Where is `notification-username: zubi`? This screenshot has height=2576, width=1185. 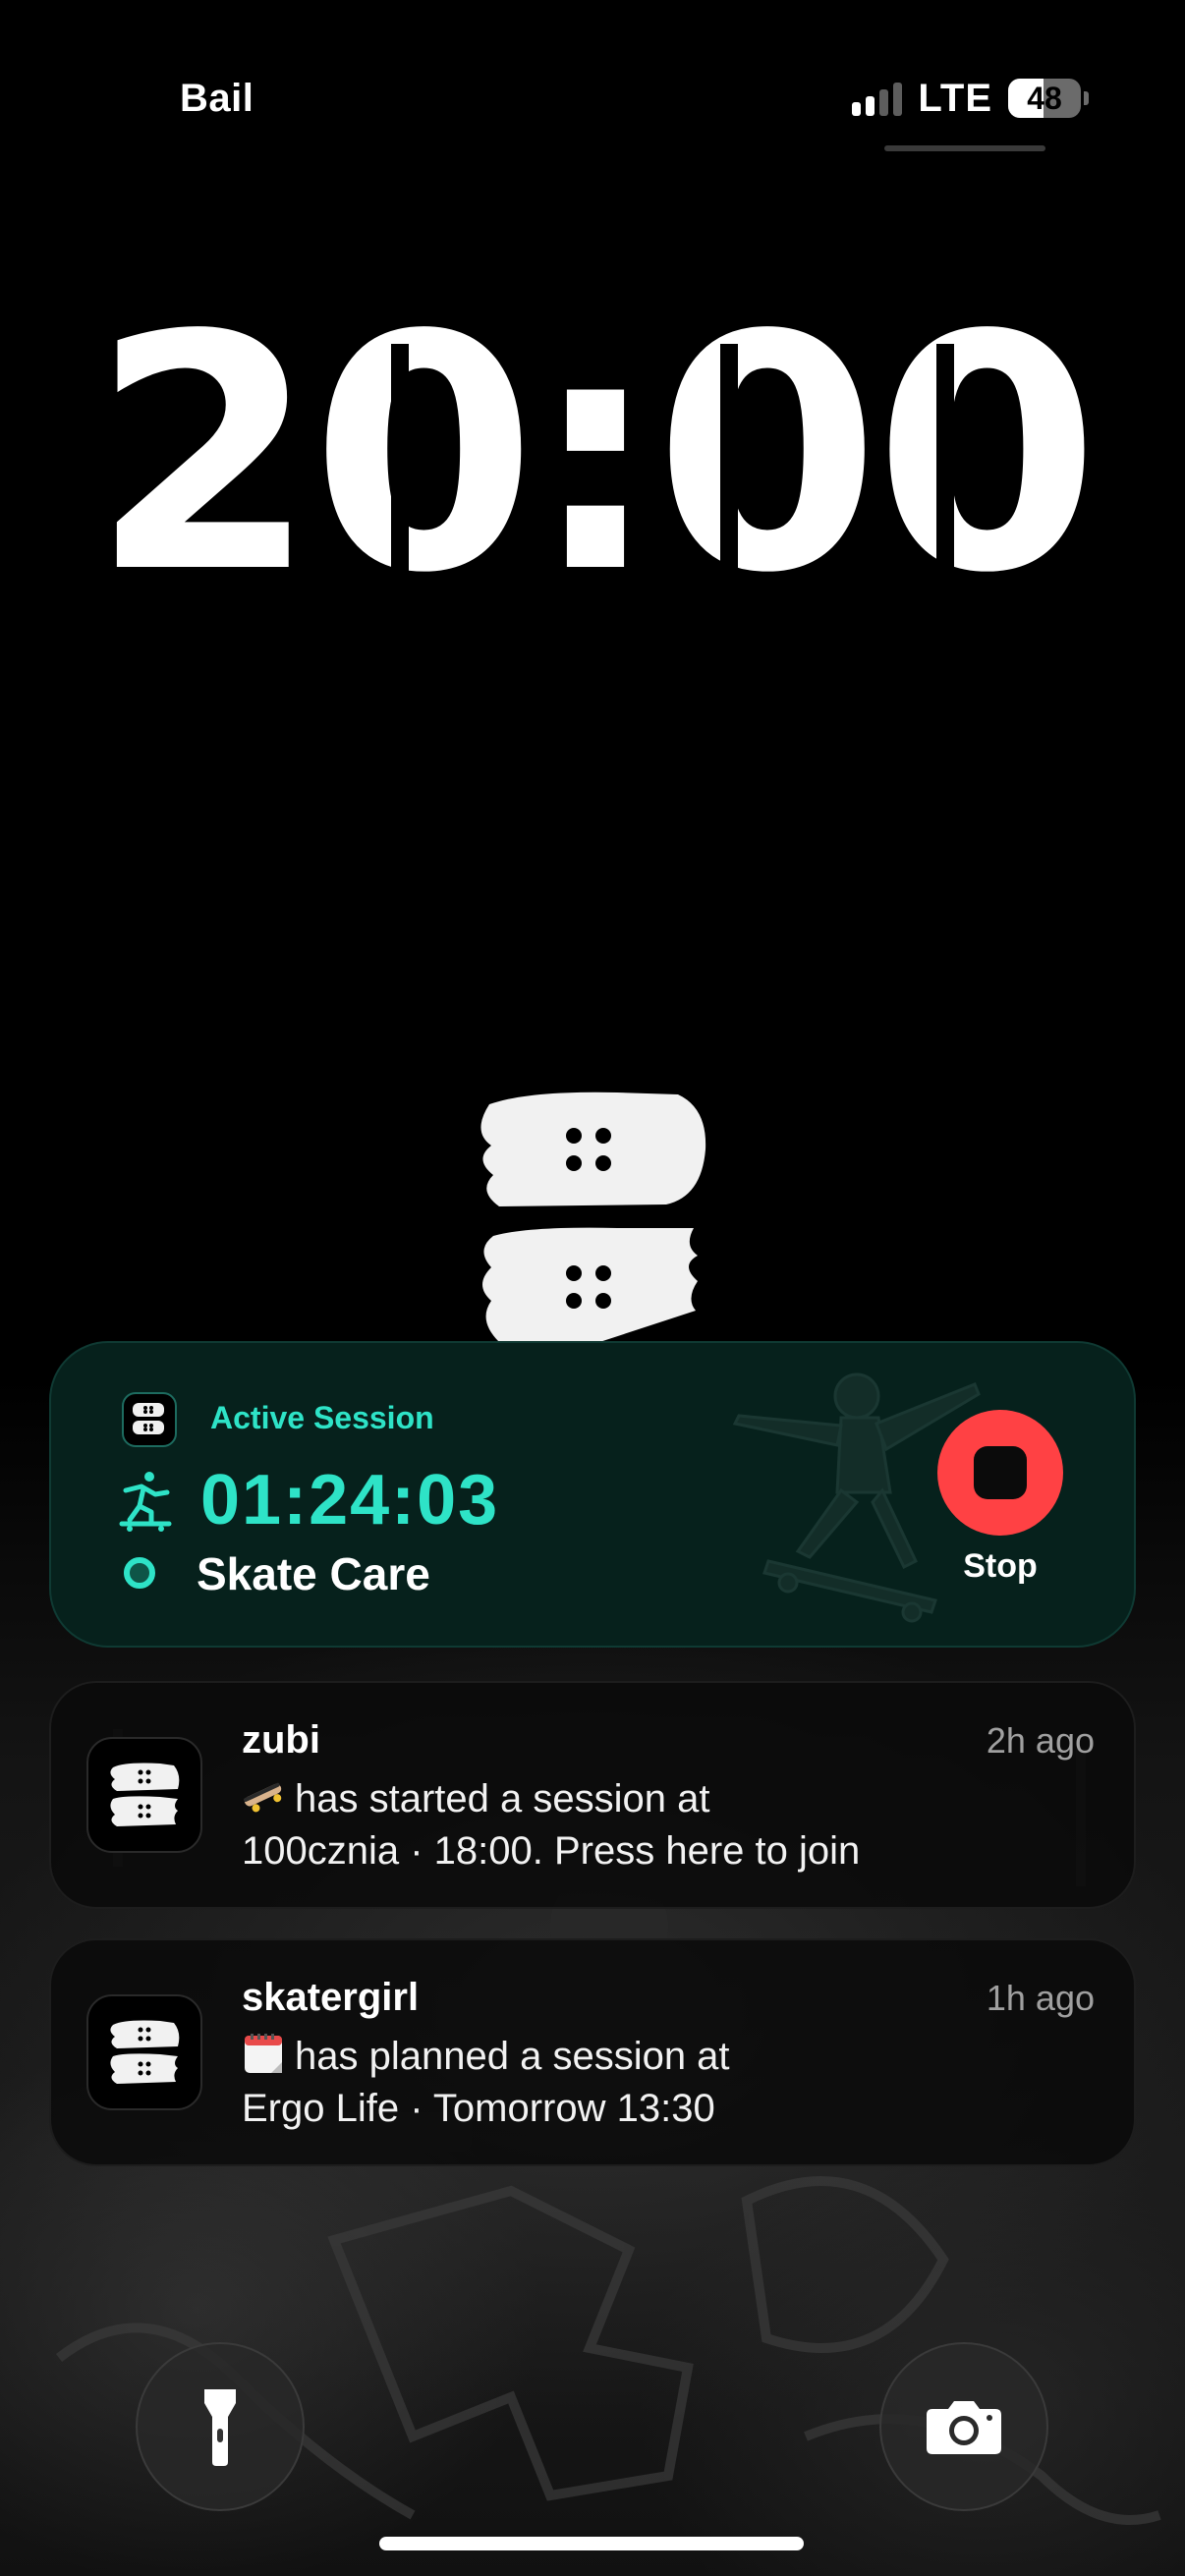 notification-username: zubi is located at coordinates (281, 1740).